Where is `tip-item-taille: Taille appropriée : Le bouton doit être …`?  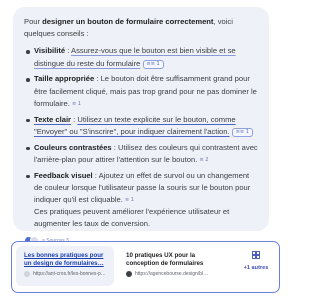 tip-item-taille: Taille appropriée : Le bouton doit être … is located at coordinates (142, 91).